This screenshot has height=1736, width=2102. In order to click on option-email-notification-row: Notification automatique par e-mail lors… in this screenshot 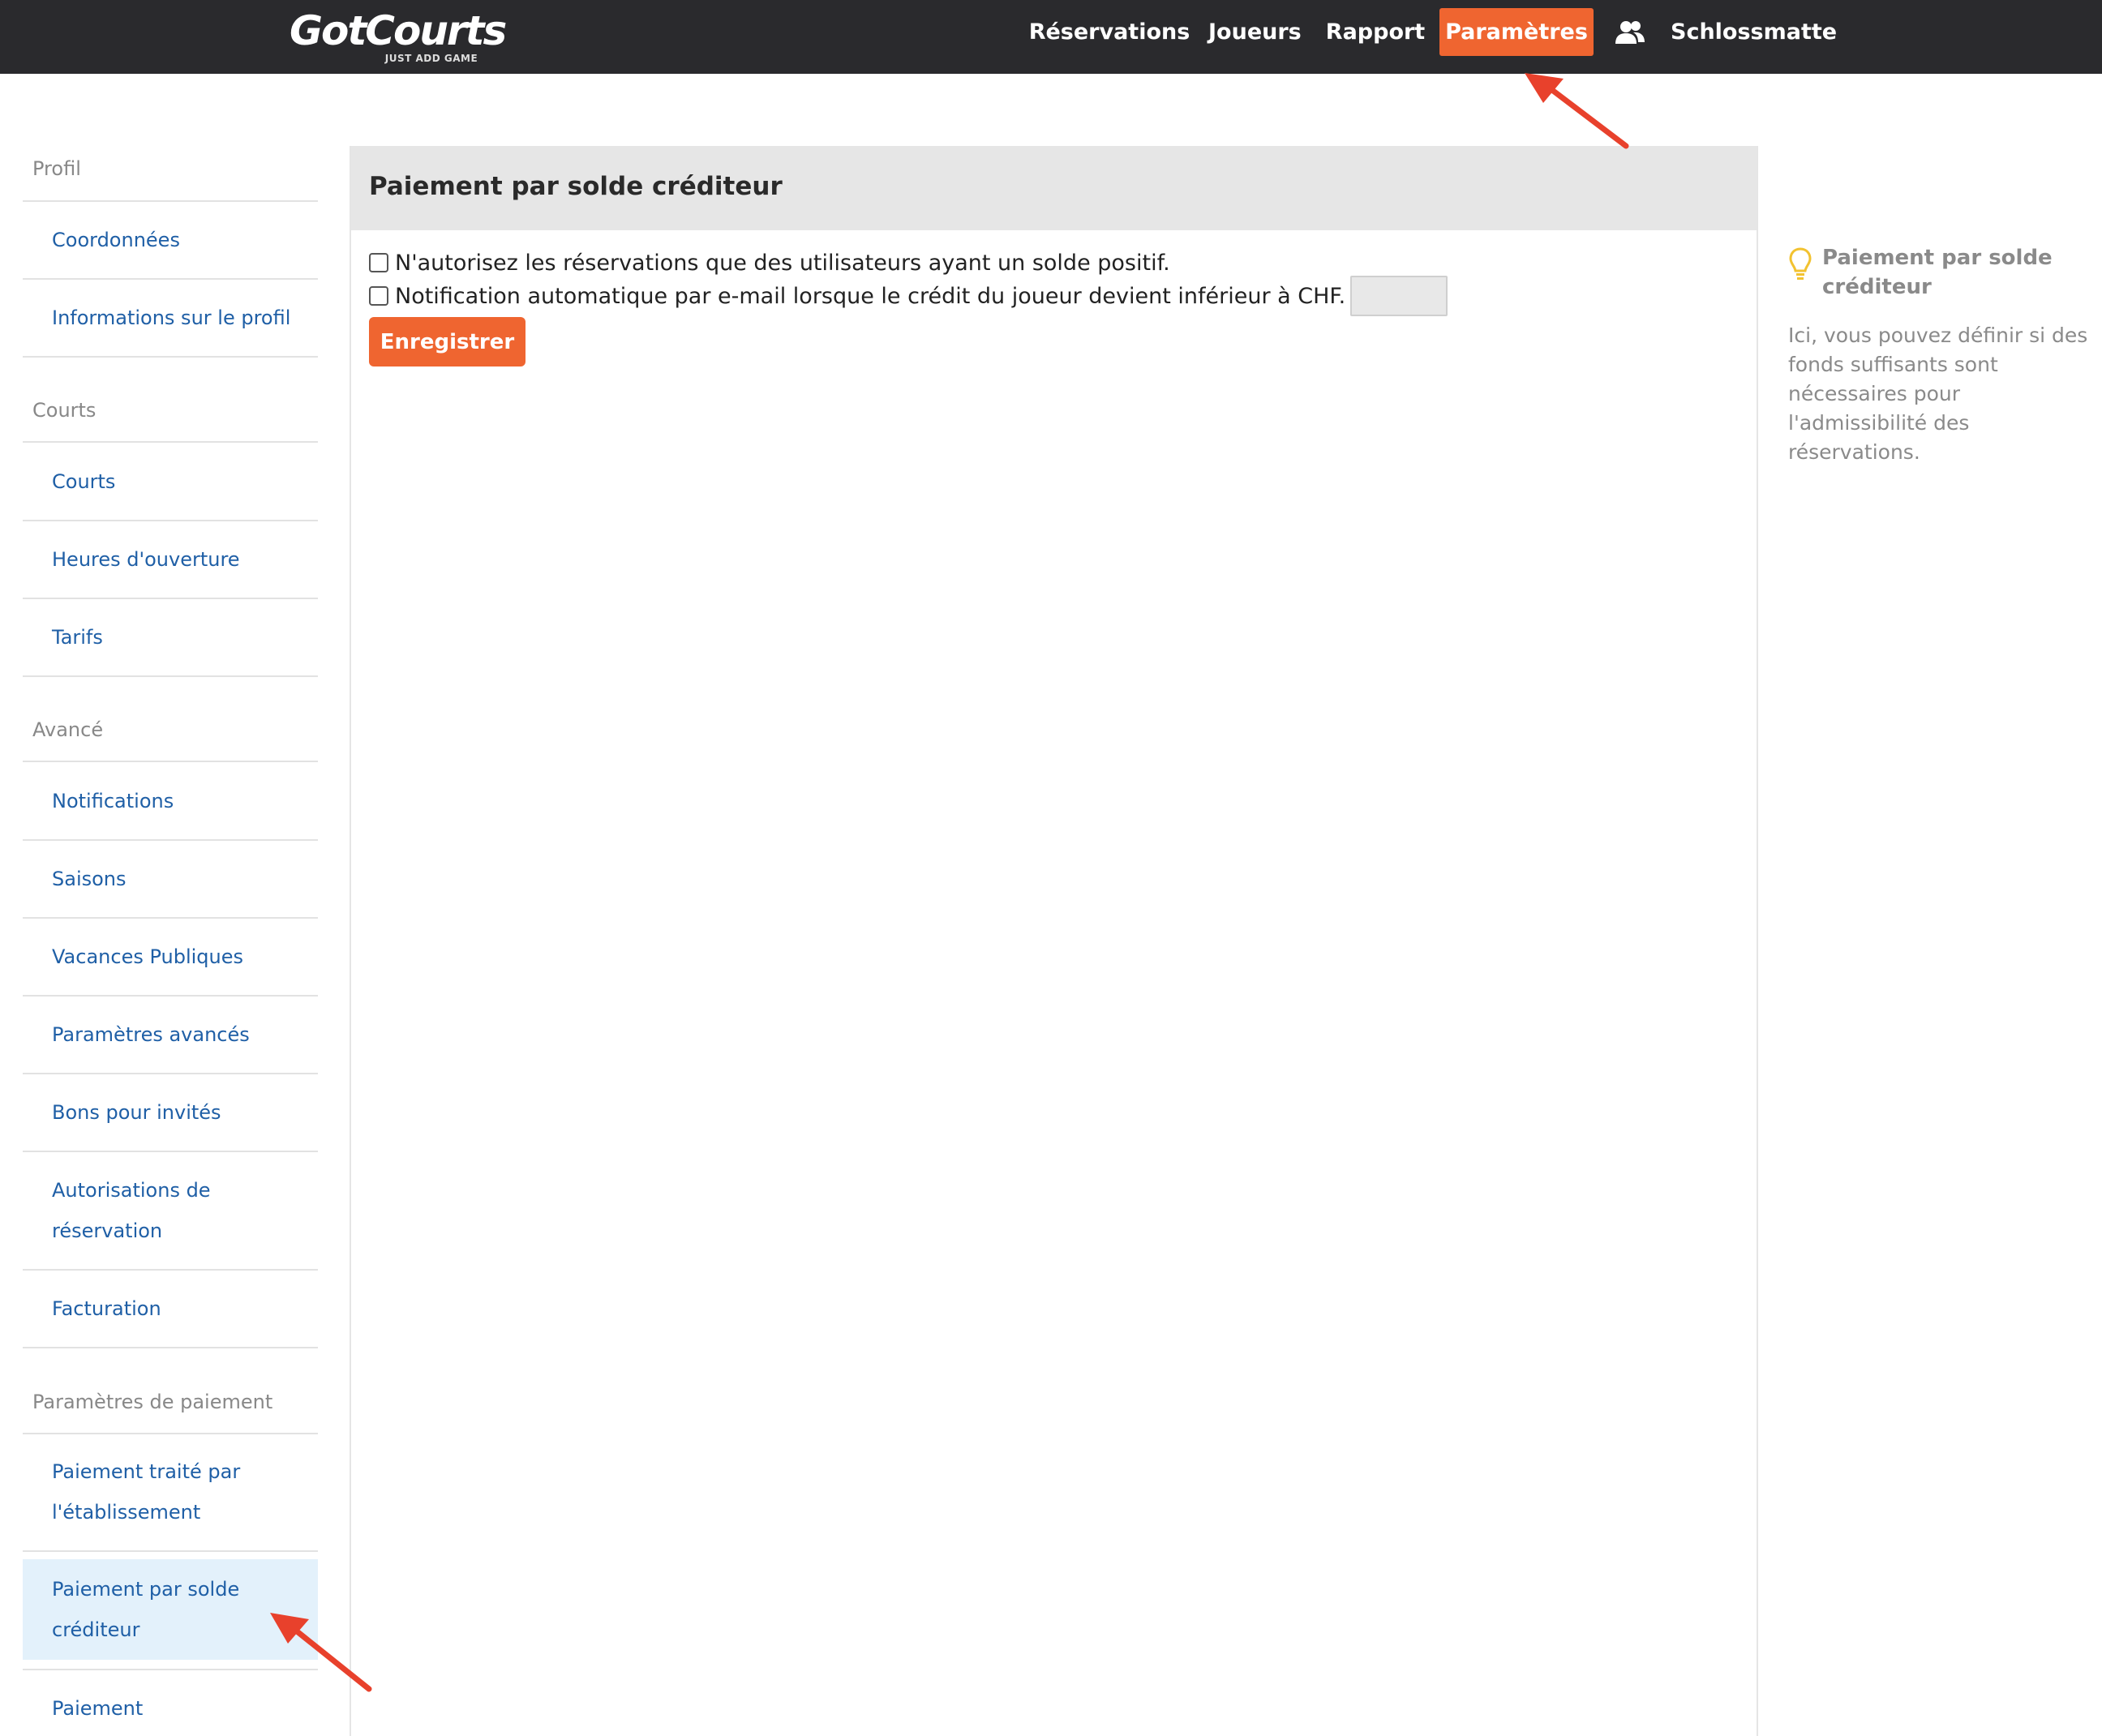, I will do `click(908, 296)`.